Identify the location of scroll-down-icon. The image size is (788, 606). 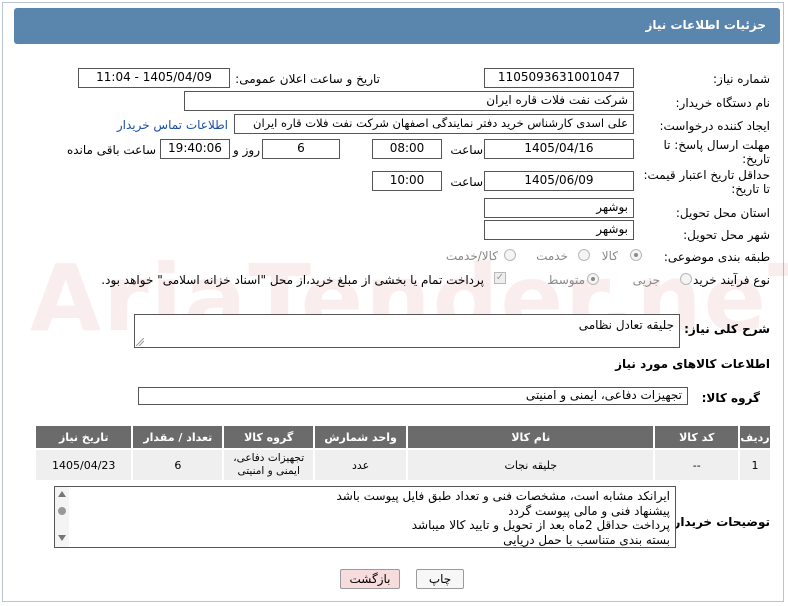
(62, 538).